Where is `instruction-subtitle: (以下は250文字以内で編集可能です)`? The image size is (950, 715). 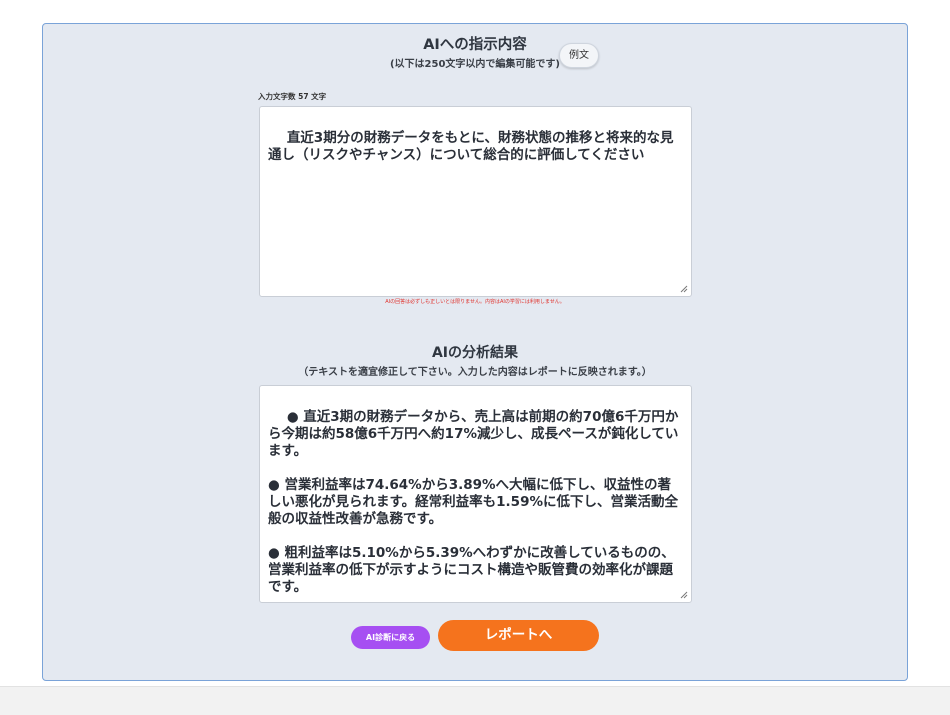
instruction-subtitle: (以下は250文字以内で編集可能です) is located at coordinates (474, 64).